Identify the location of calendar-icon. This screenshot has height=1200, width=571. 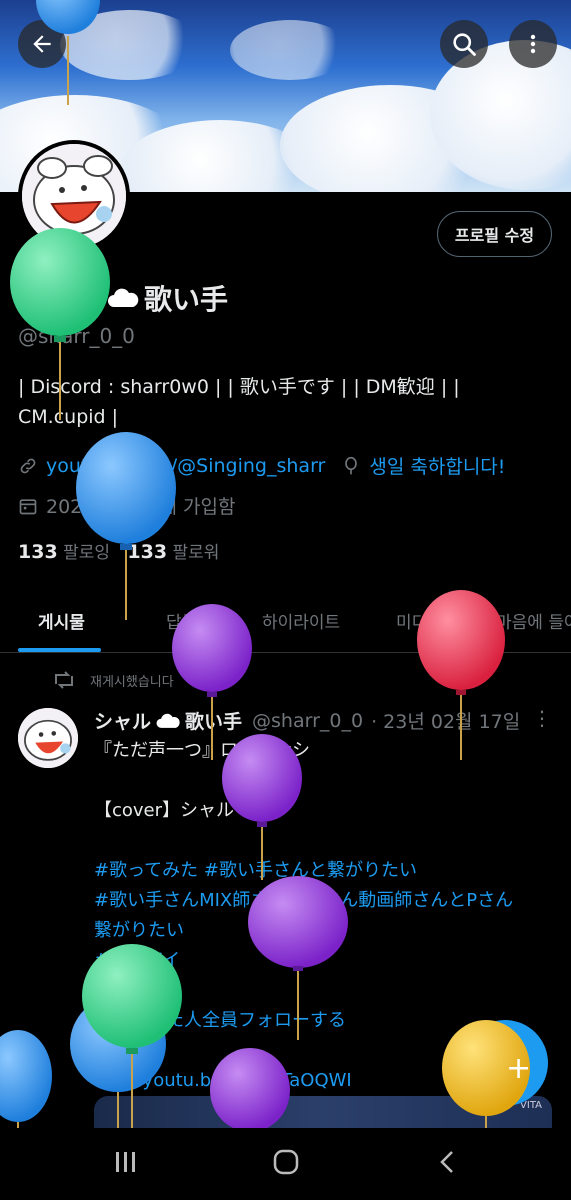
(28, 506).